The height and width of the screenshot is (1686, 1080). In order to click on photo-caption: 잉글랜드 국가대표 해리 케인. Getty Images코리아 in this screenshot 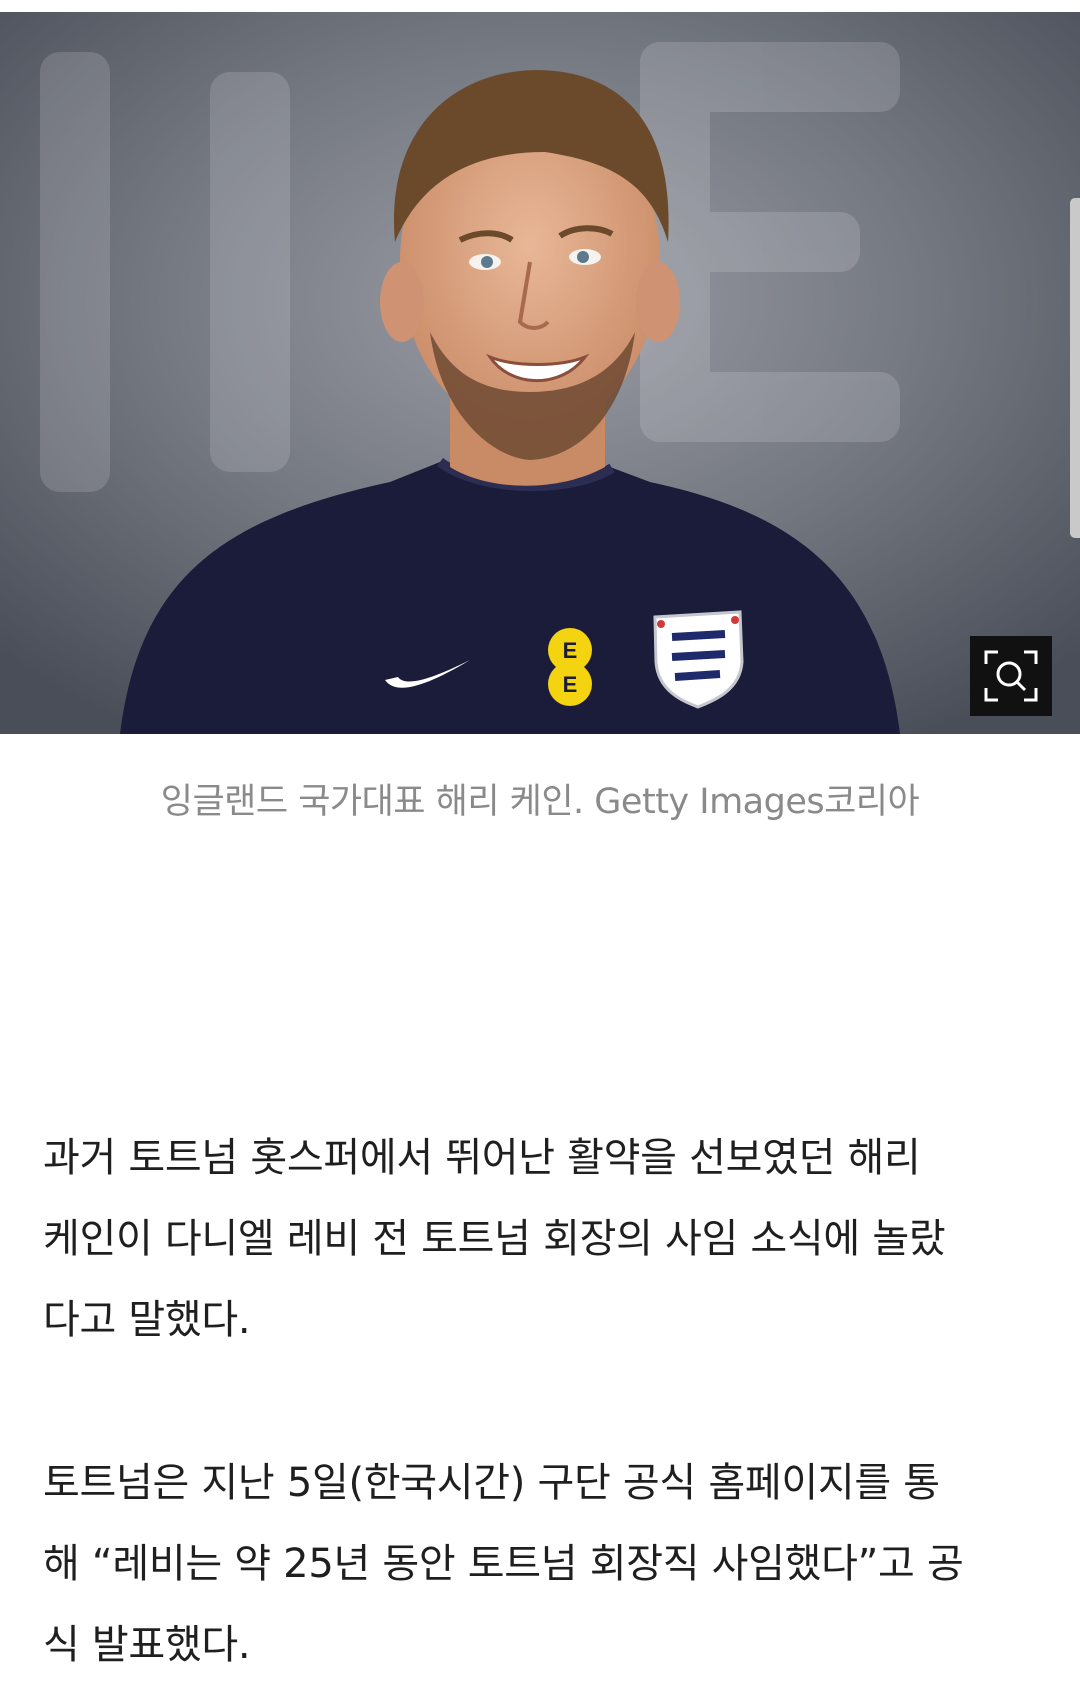, I will do `click(540, 802)`.